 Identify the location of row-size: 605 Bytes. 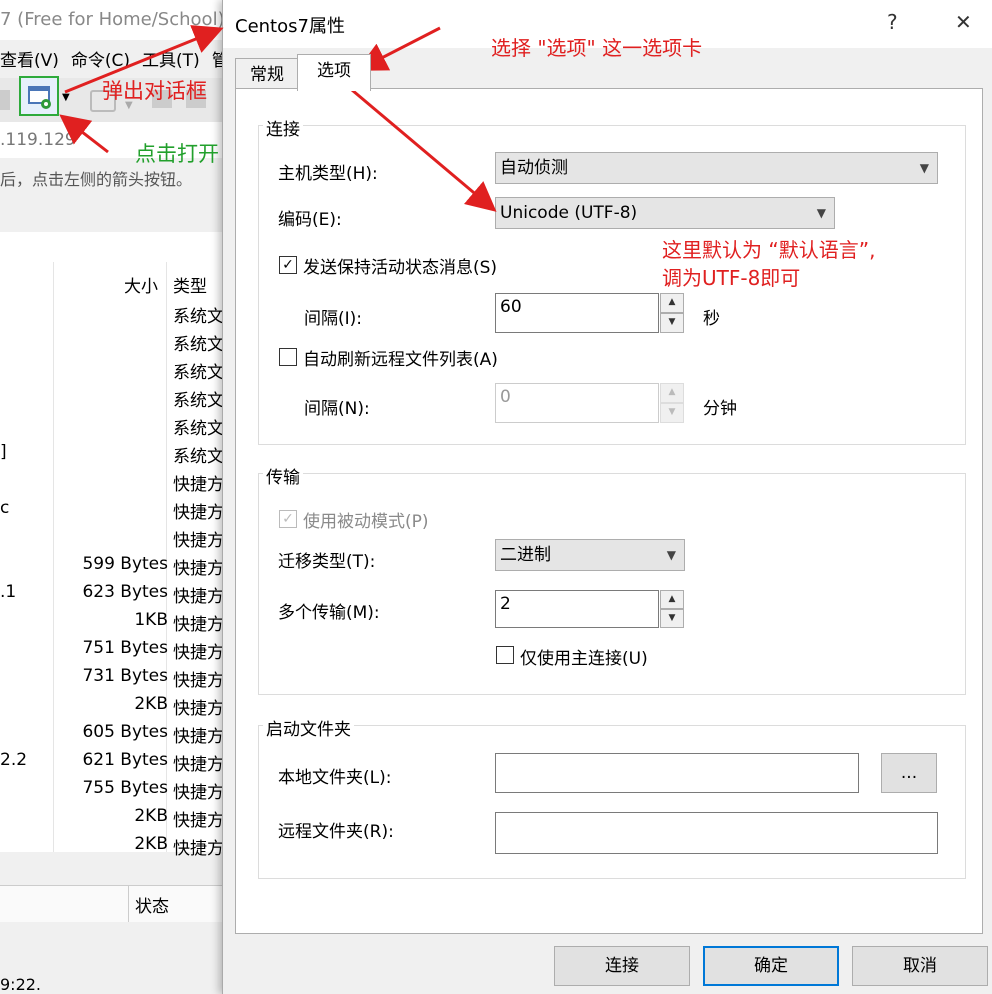
(125, 732).